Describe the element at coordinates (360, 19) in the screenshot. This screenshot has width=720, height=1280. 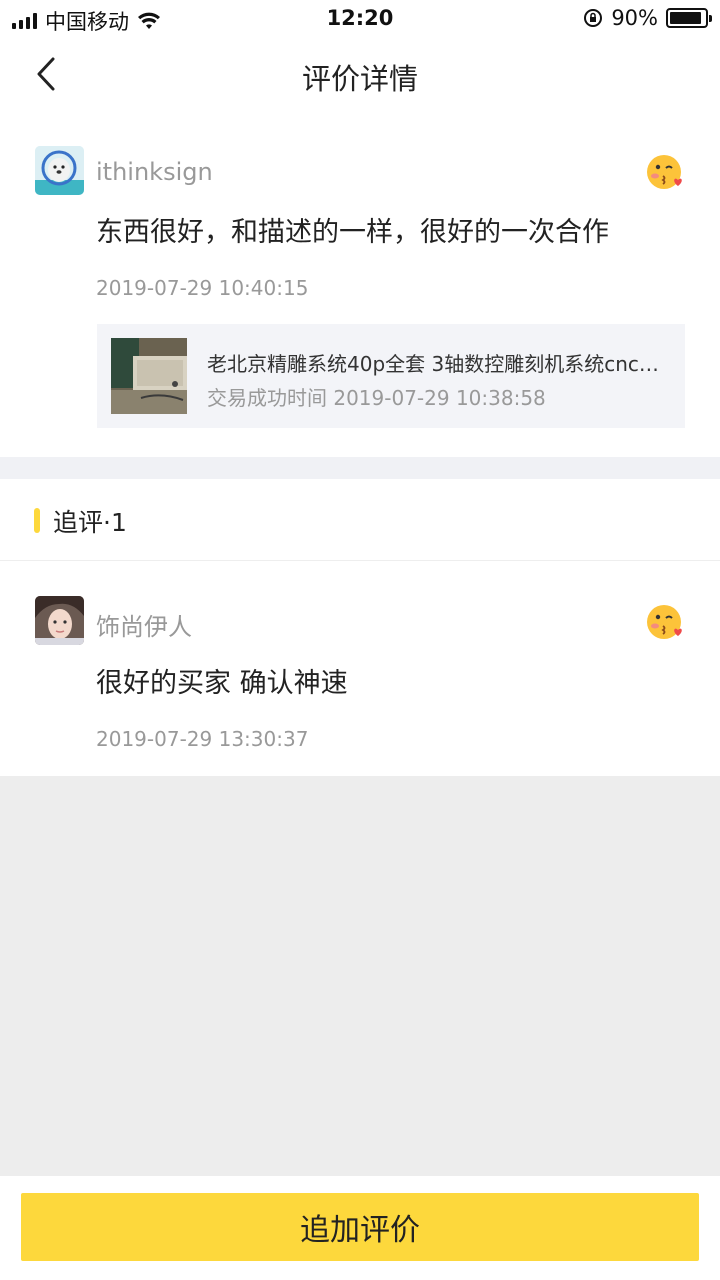
I see `status-bar: 中国移动 12:20 90%` at that location.